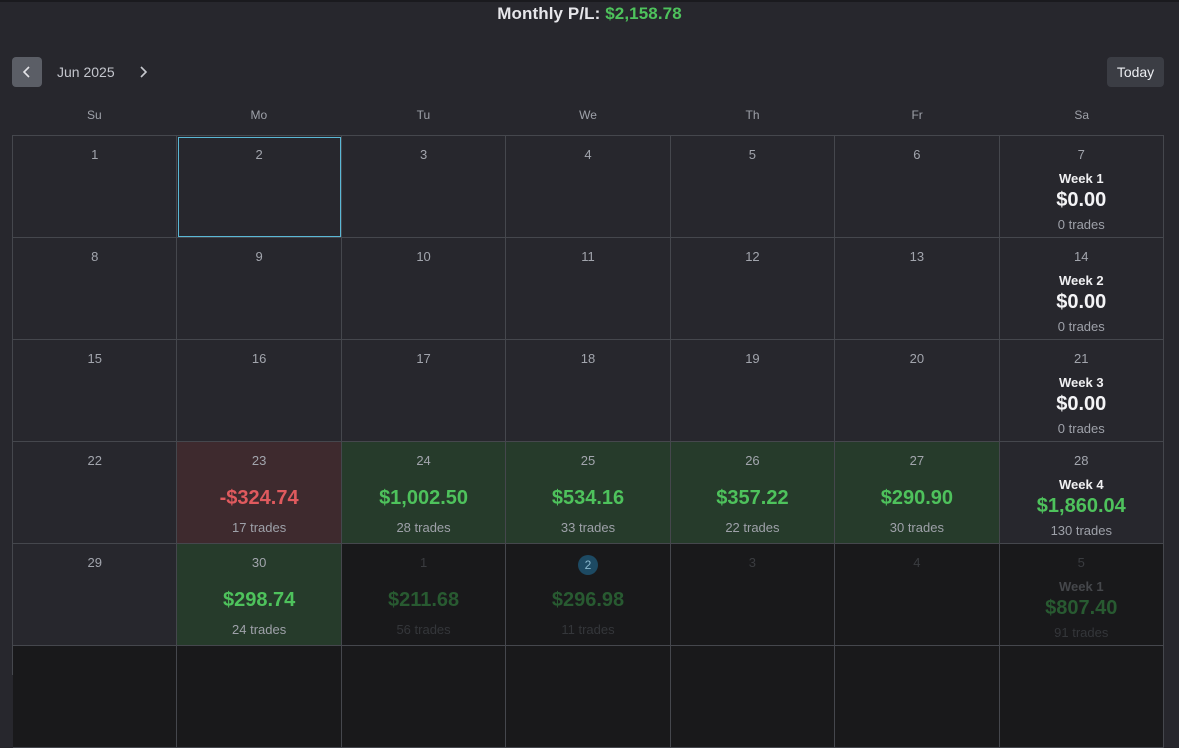 Image resolution: width=1179 pixels, height=748 pixels. I want to click on today-button: Today, so click(1135, 72).